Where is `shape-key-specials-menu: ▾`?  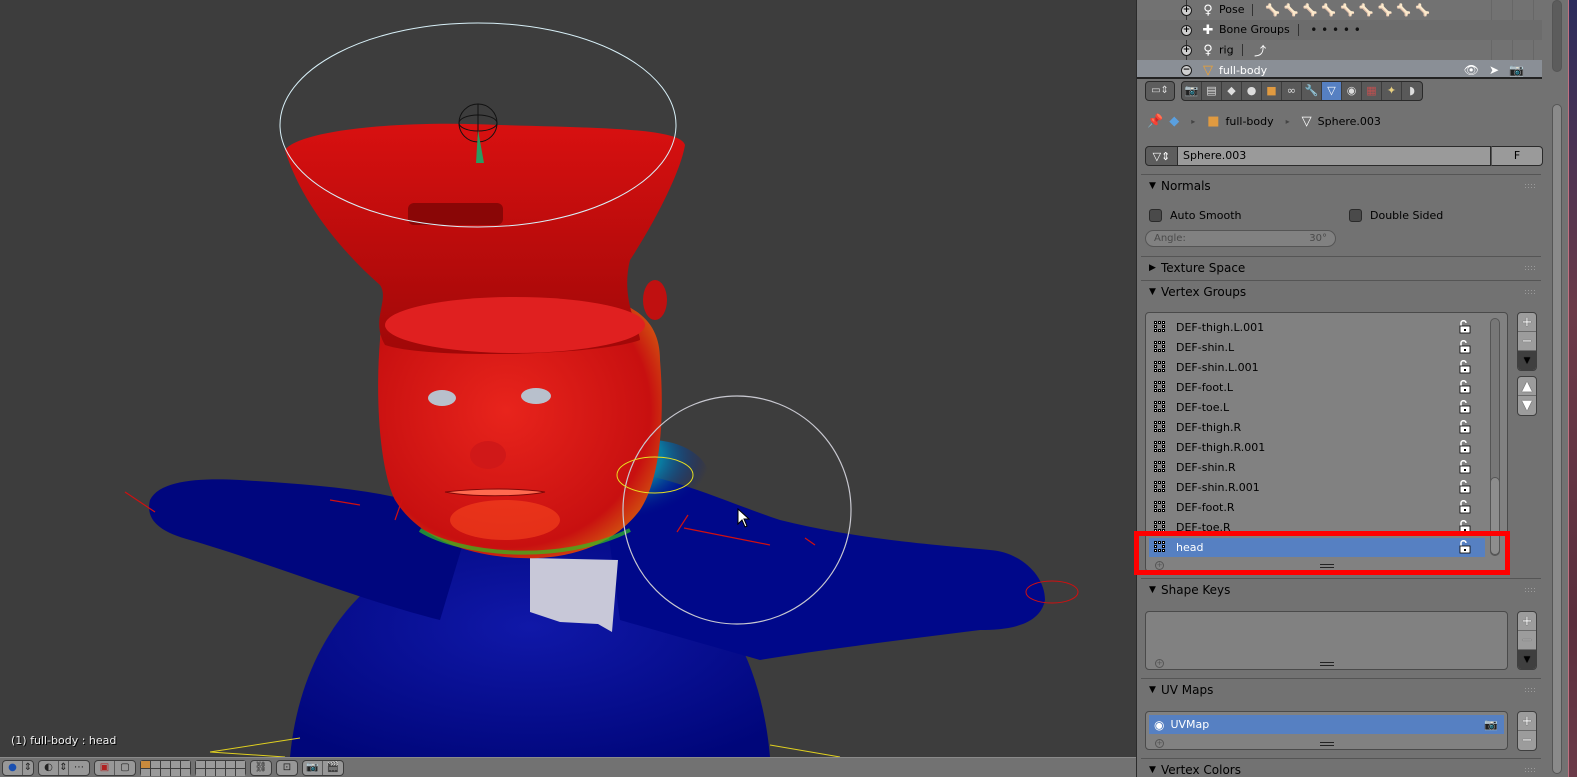 shape-key-specials-menu: ▾ is located at coordinates (1527, 659).